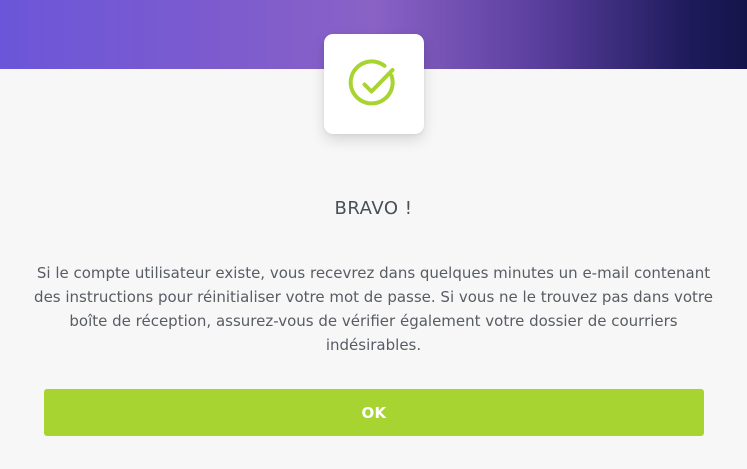 The width and height of the screenshot is (747, 469). I want to click on check-circle-icon, so click(371, 82).